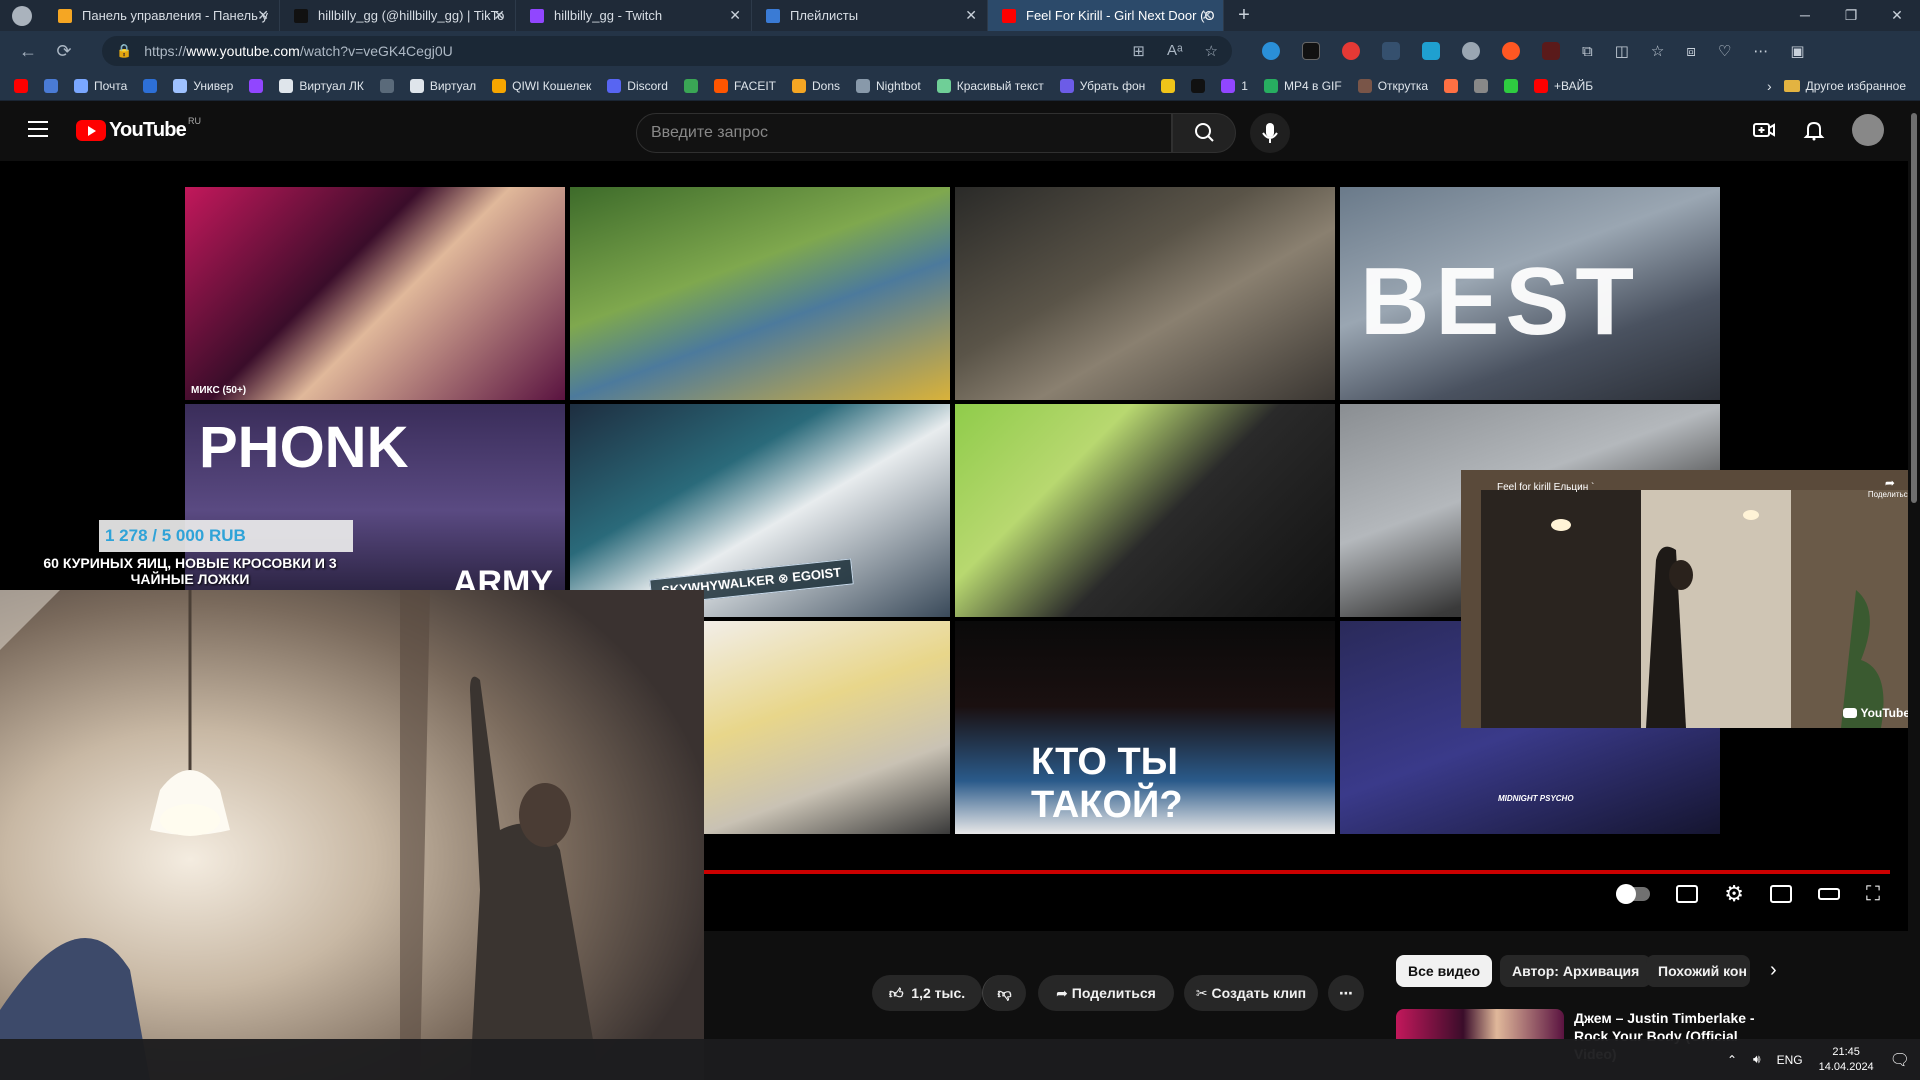 The image size is (1920, 1080). I want to click on settings-more-icon: ⋯, so click(1760, 51).